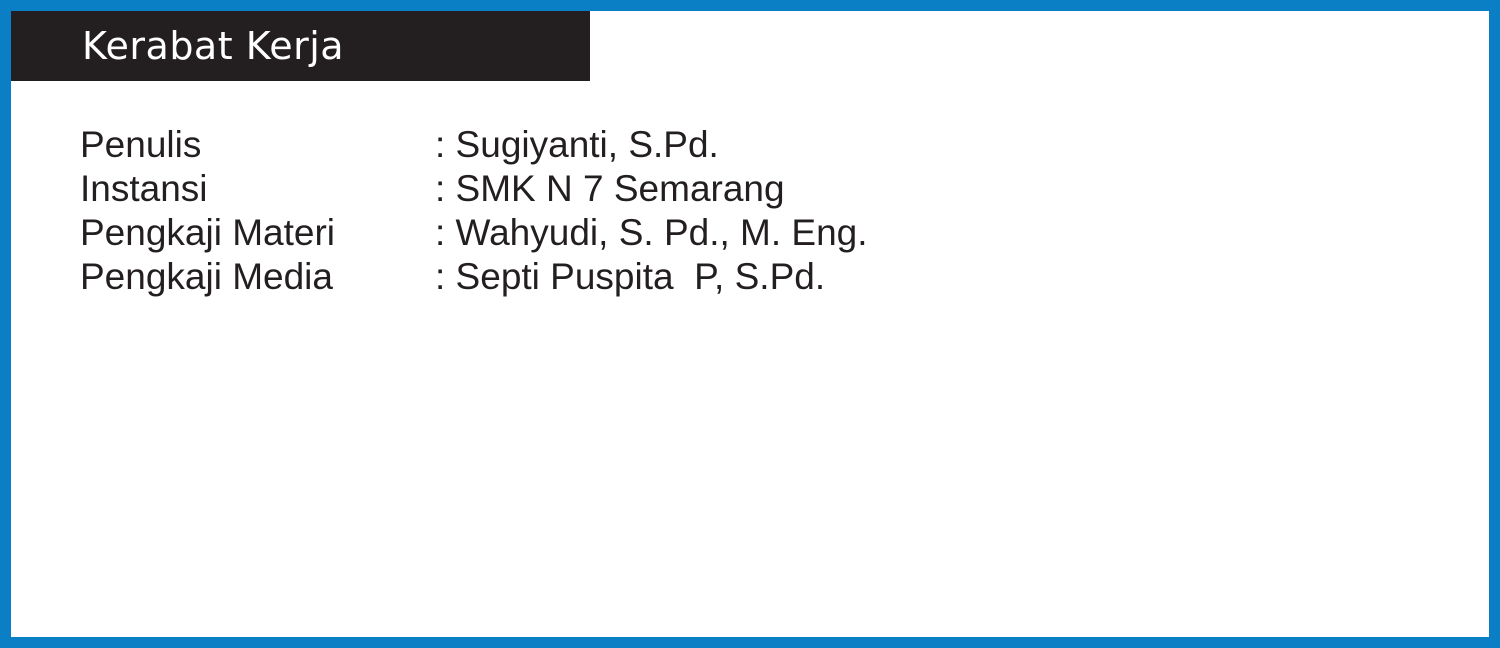  Describe the element at coordinates (208, 232) in the screenshot. I see `credit-label: Pengkaji Materi` at that location.